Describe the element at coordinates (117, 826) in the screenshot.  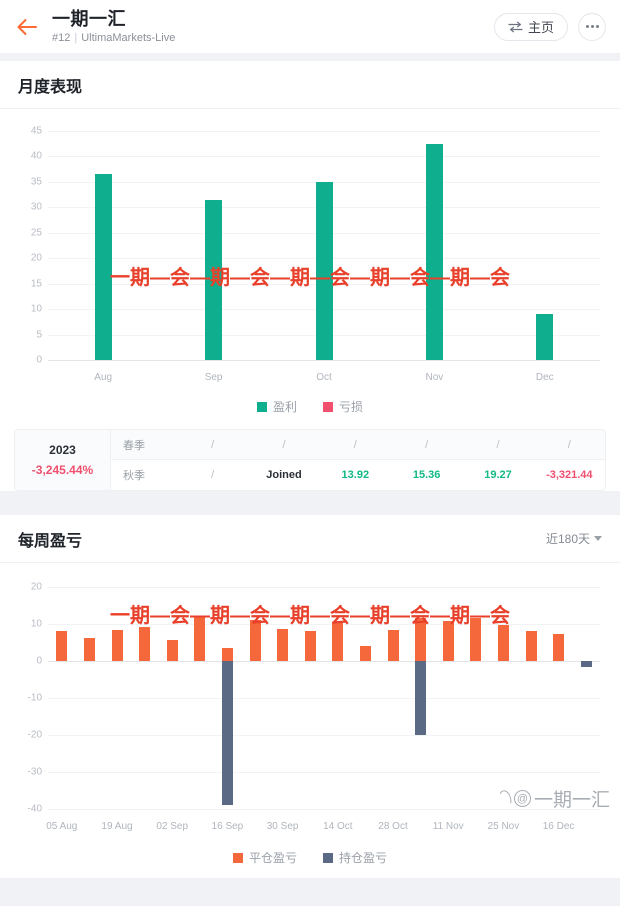
I see `x-axis-tick: 19 Aug` at that location.